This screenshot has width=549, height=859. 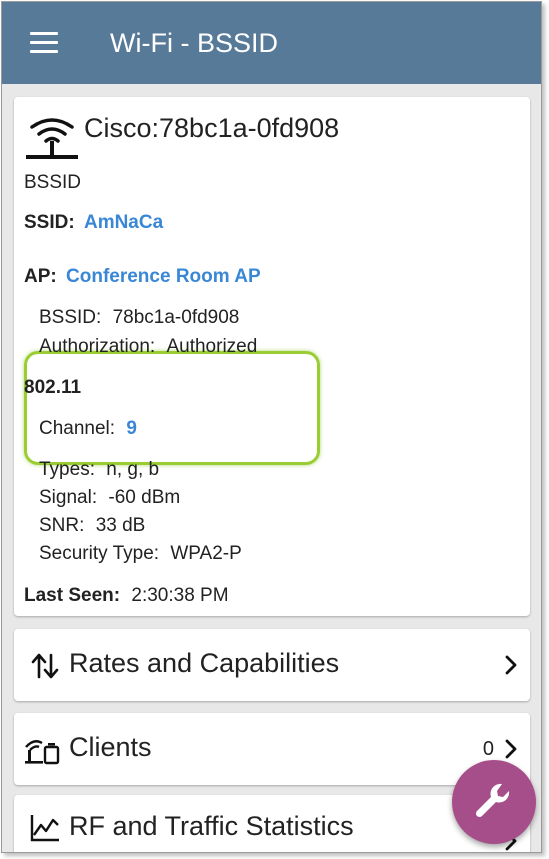 What do you see at coordinates (131, 428) in the screenshot?
I see `channel-link: 9` at bounding box center [131, 428].